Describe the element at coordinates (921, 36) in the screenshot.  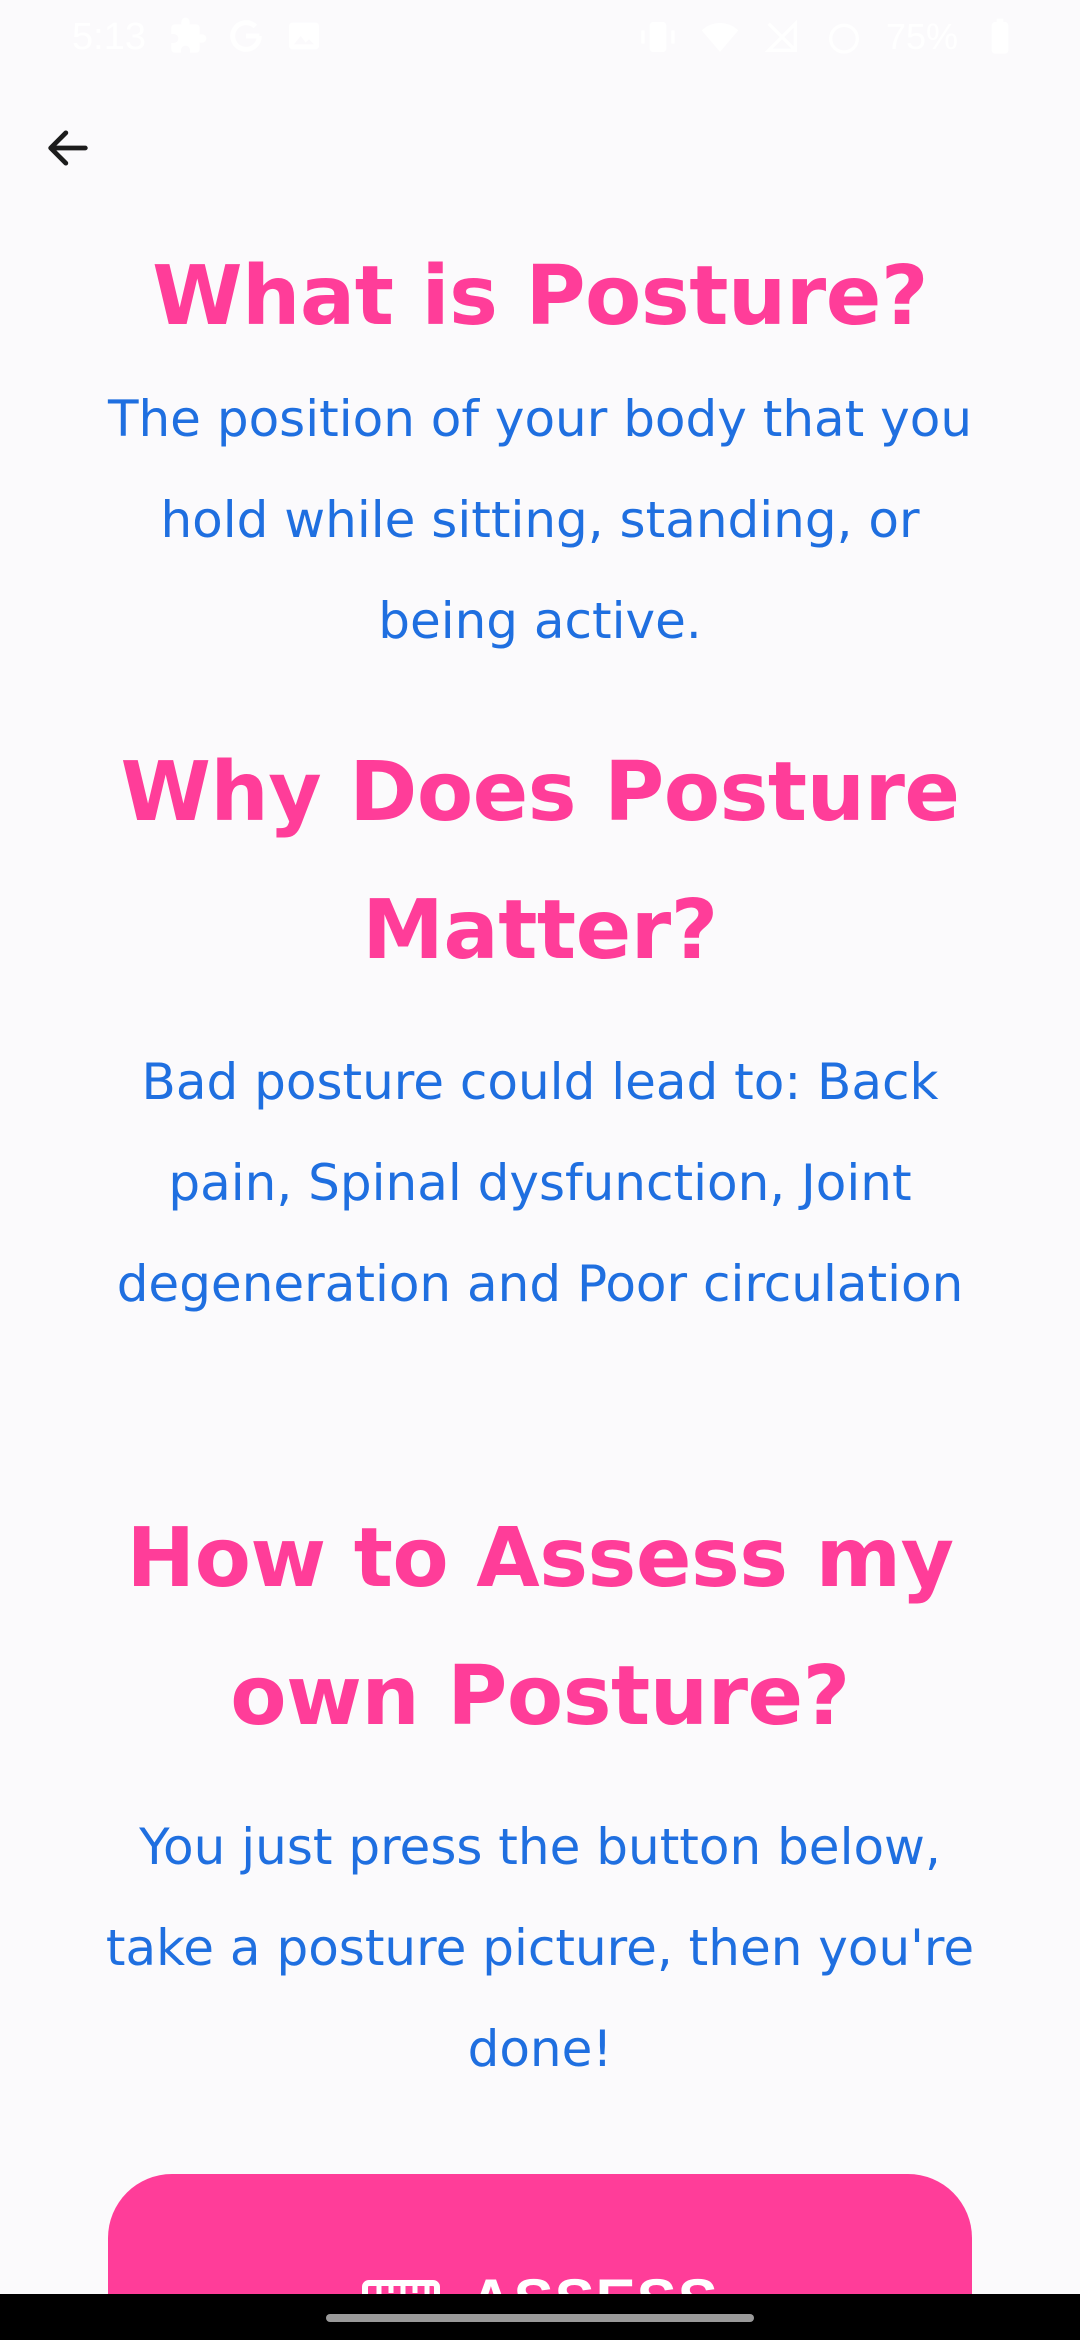
I see `battery-percent: 75%` at that location.